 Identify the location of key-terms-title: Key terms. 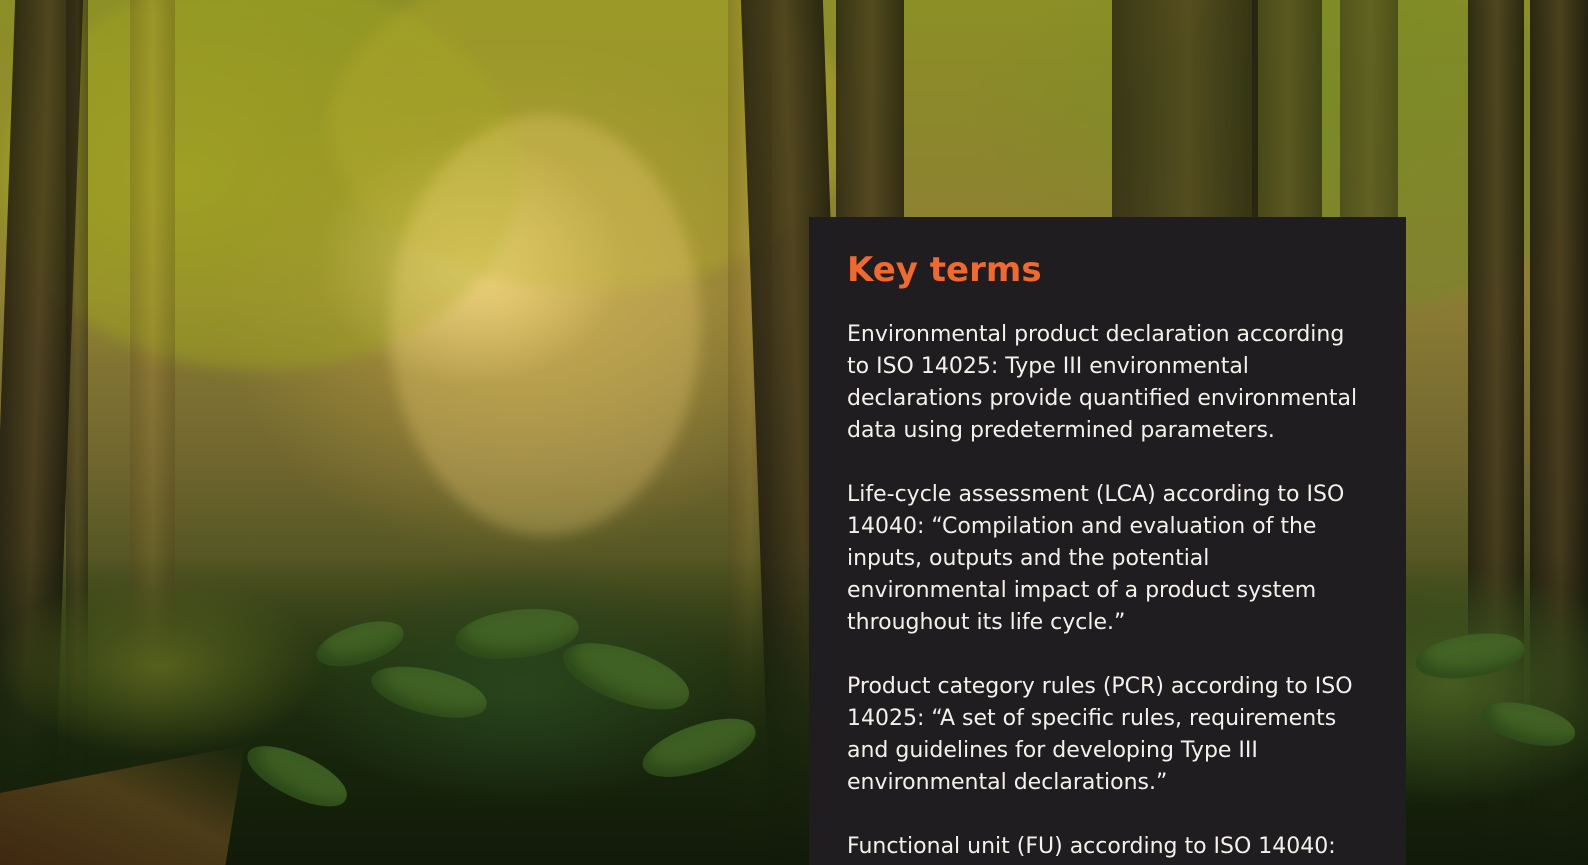
(944, 270).